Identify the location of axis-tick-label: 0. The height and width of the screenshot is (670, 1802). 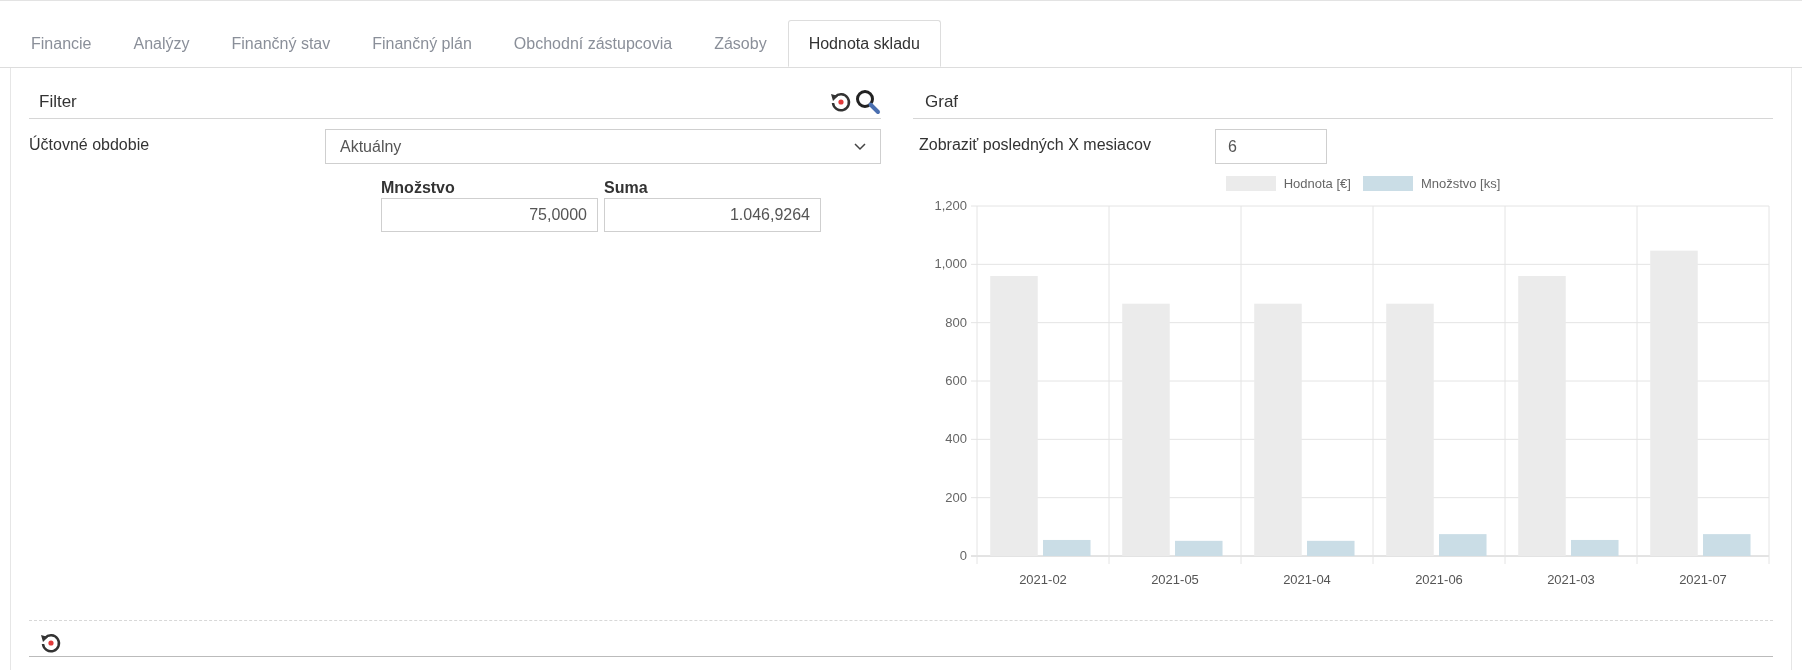
(963, 555).